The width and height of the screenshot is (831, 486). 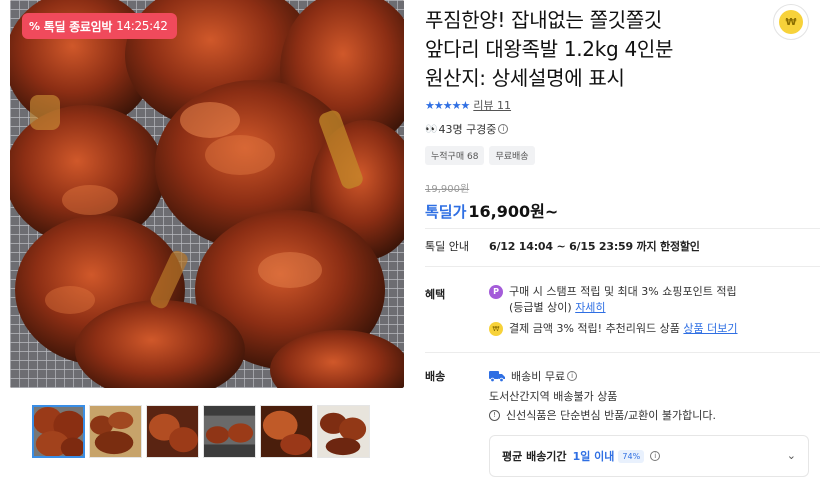 I want to click on reward-benefit: ₩ 결제 금액 3% 적립! 추천리워드 상품 상품 더보기, so click(x=649, y=329).